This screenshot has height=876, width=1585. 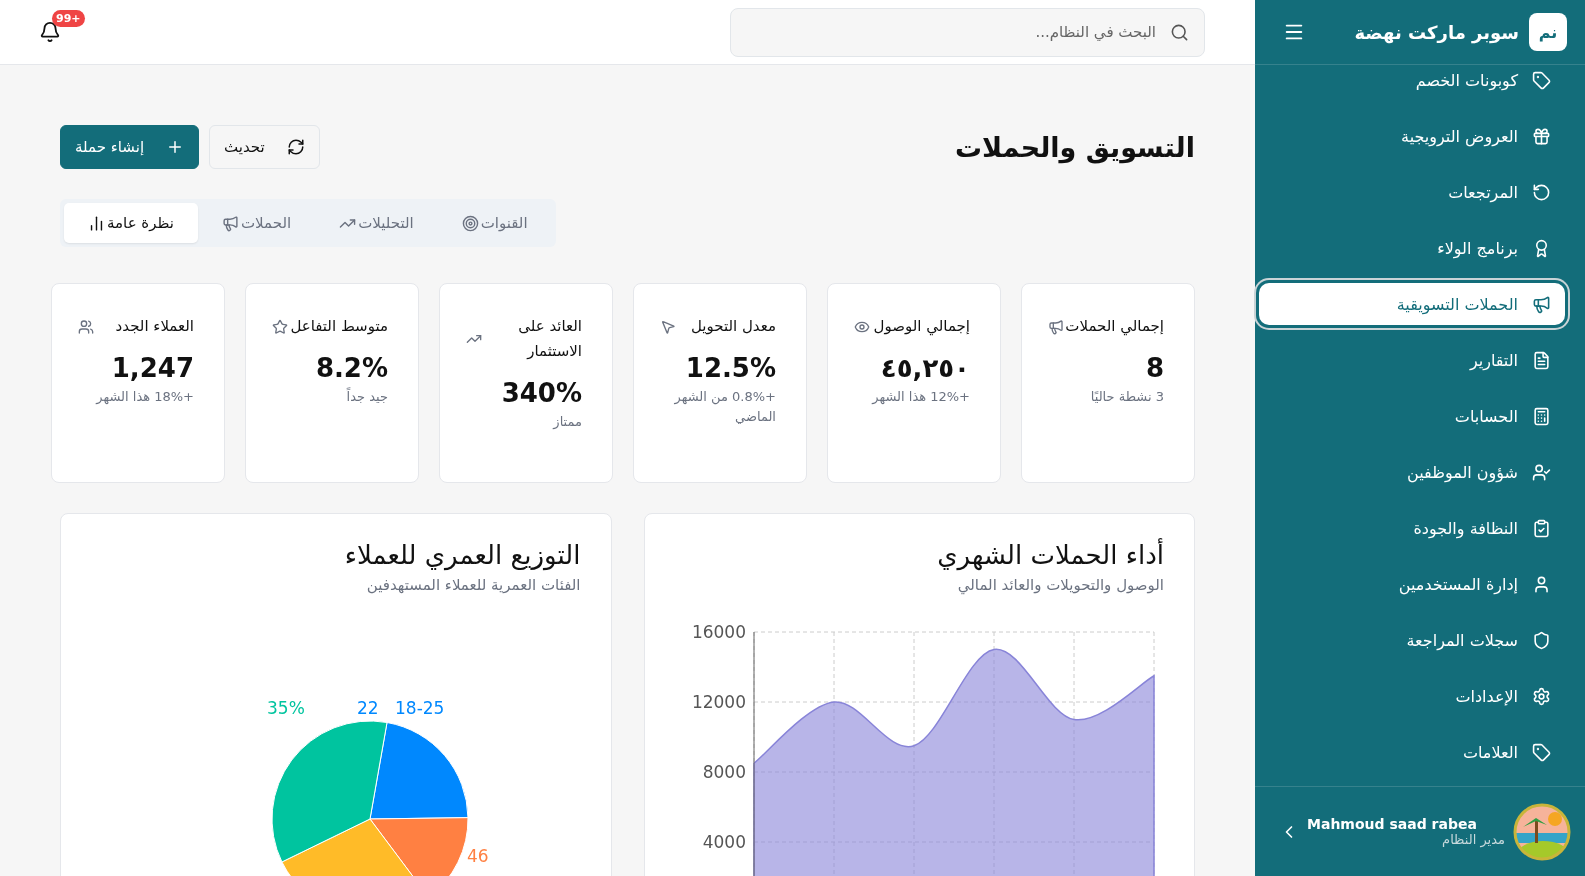 I want to click on sidebar-item: التقارير, so click(x=1421, y=360).